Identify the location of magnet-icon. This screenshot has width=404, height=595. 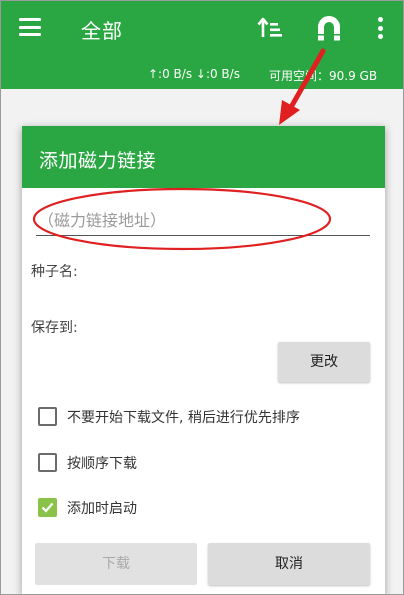
(329, 28).